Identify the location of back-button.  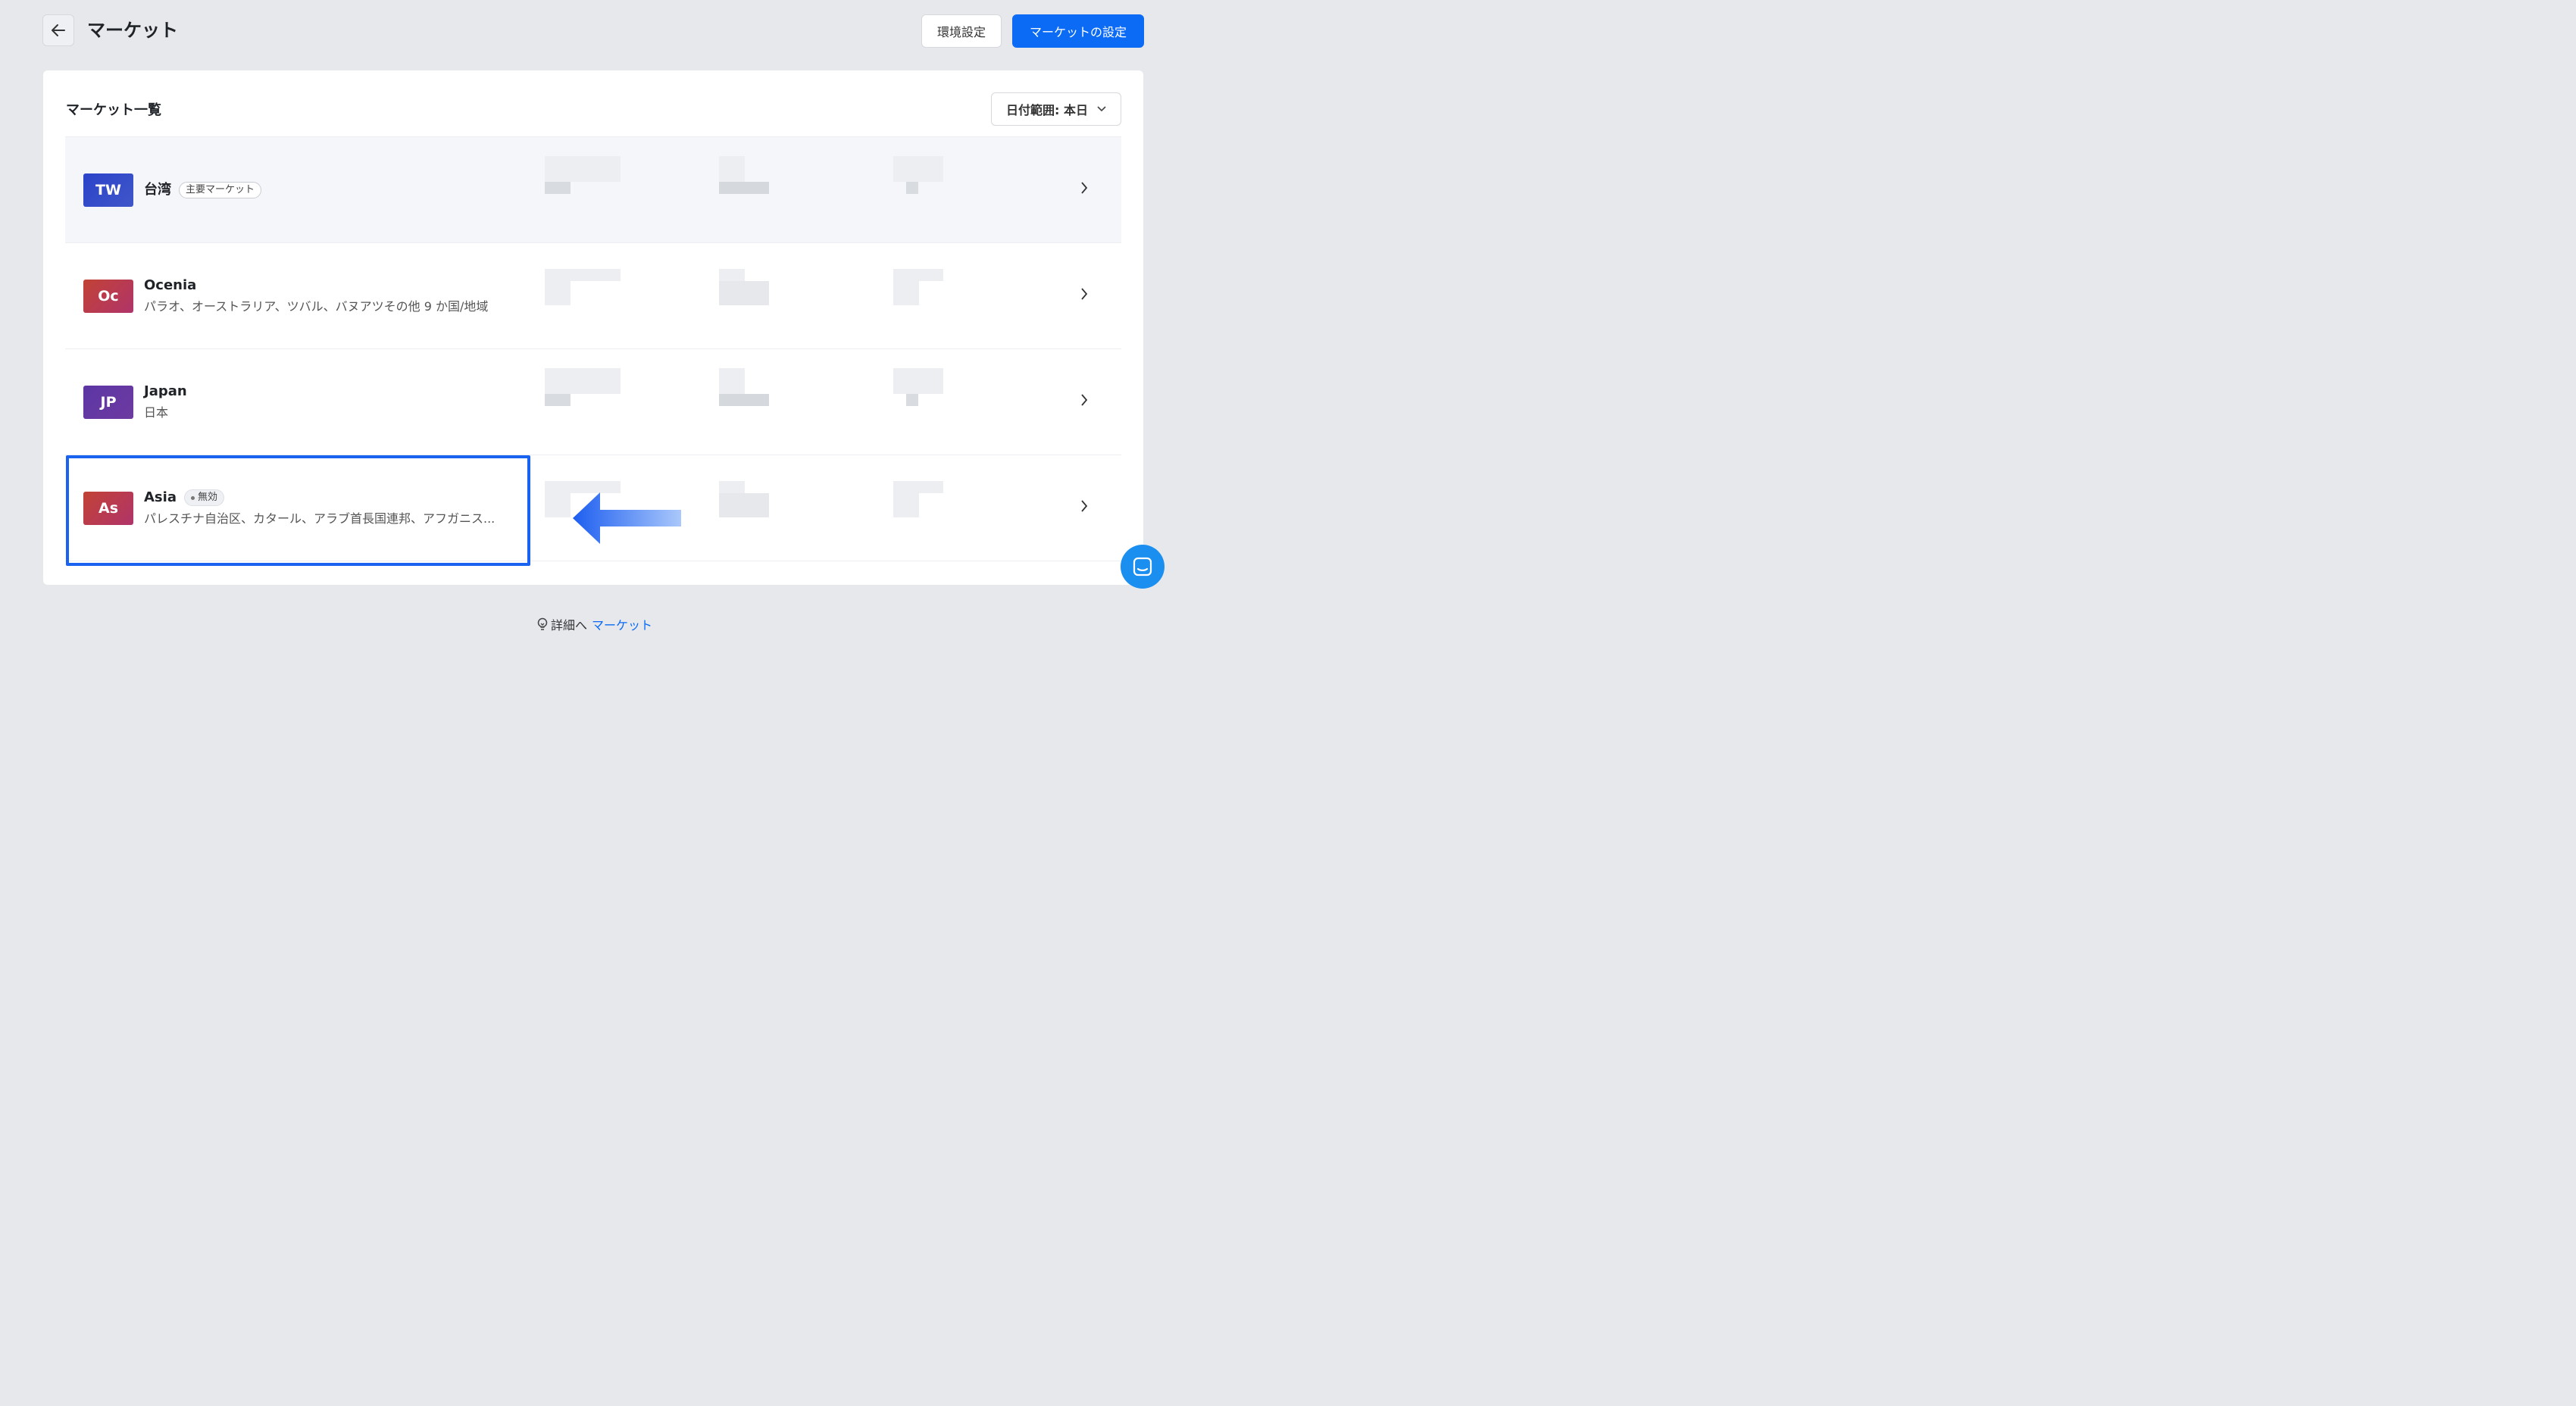
(58, 30).